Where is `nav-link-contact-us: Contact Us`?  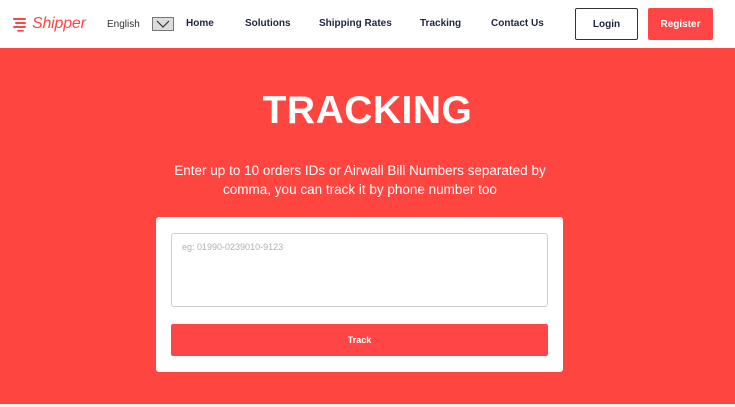
nav-link-contact-us: Contact Us is located at coordinates (517, 23).